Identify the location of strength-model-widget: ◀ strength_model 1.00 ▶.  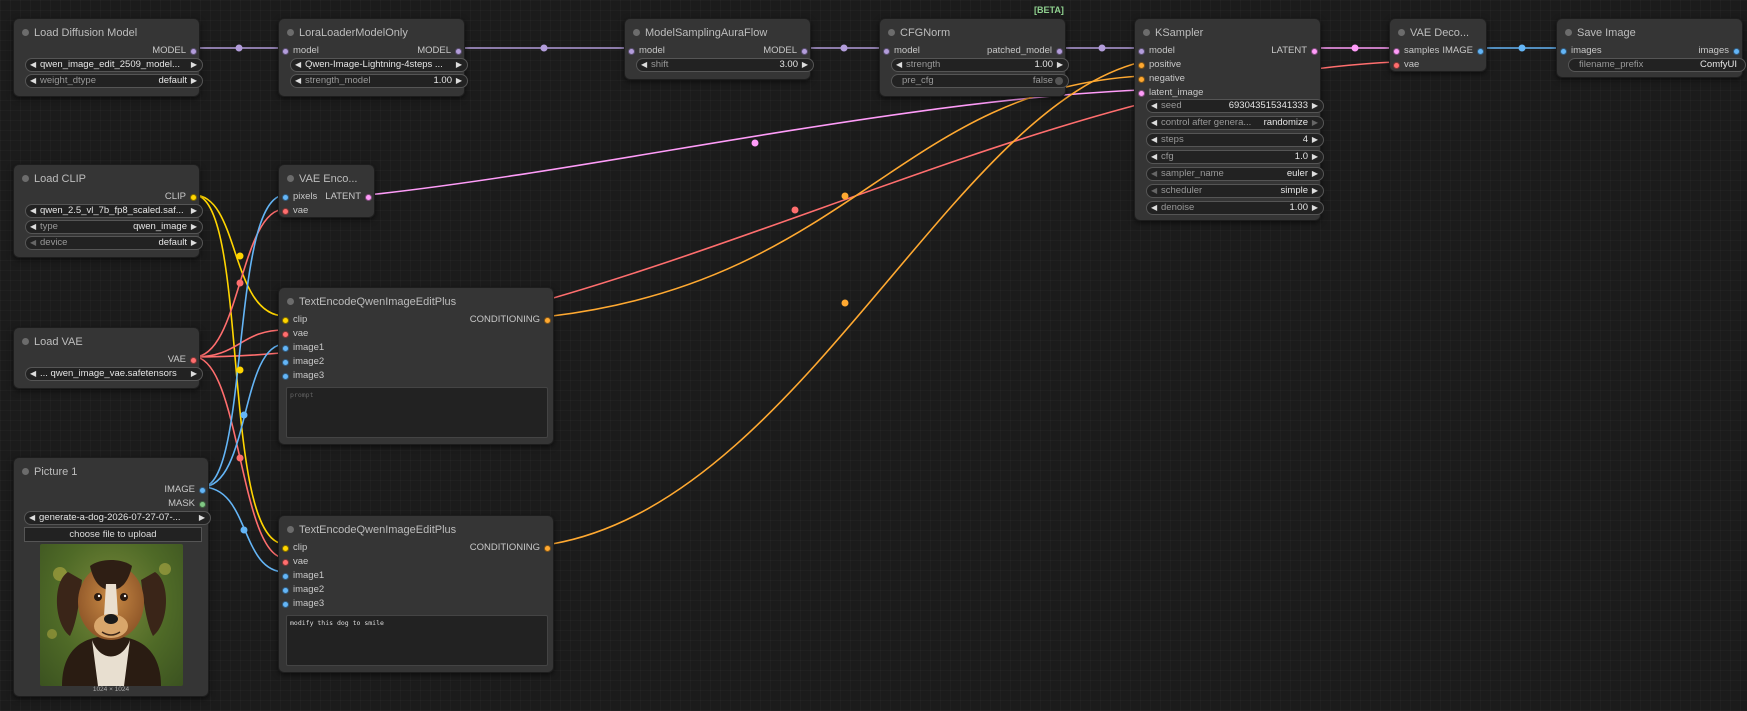
(379, 81).